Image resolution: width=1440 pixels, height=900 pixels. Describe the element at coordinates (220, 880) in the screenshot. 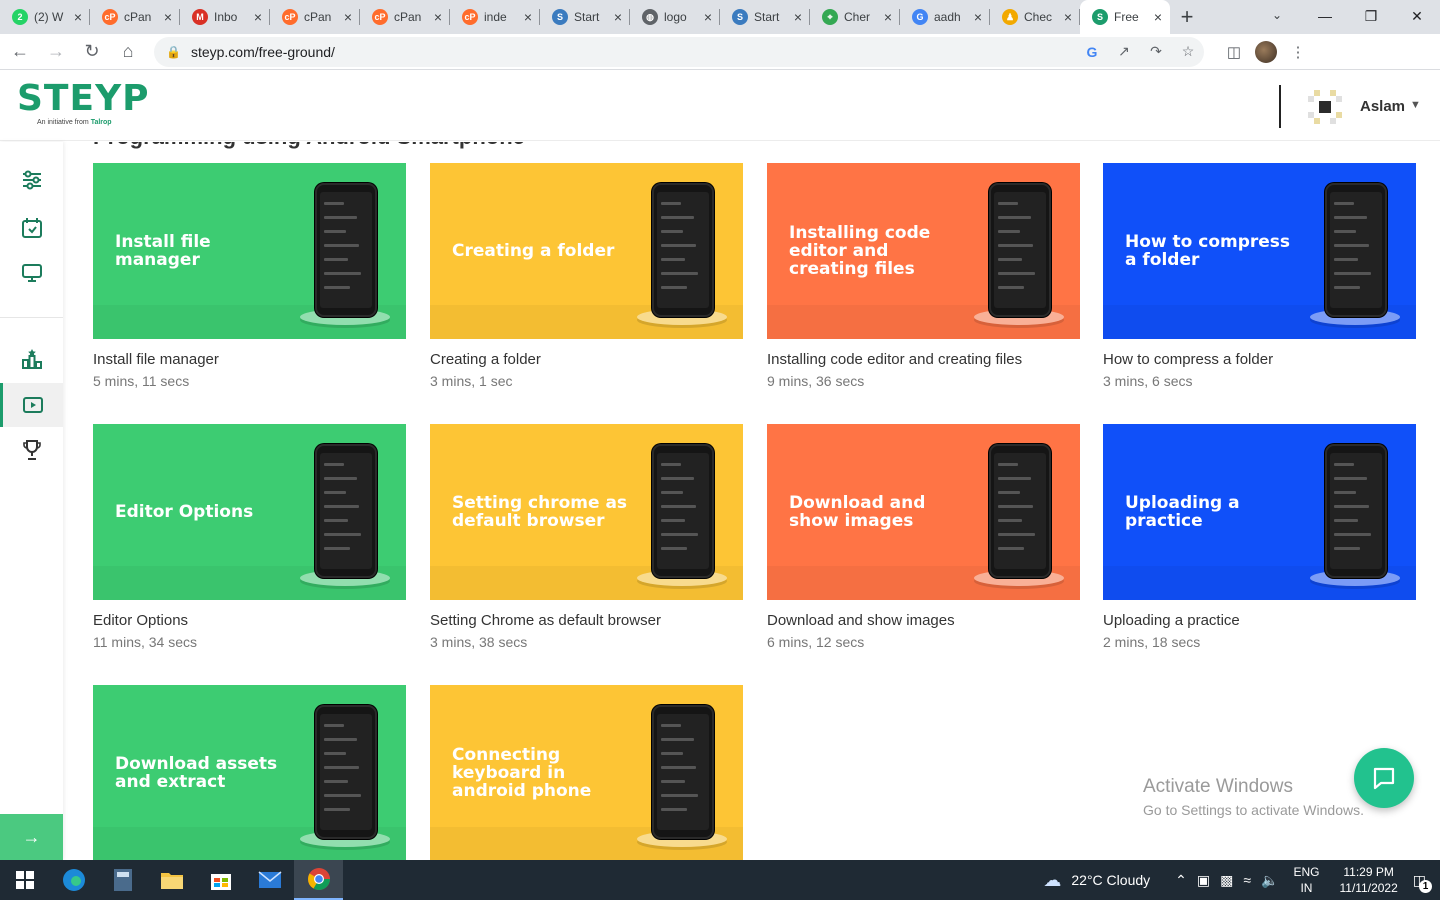

I see `store-icon` at that location.